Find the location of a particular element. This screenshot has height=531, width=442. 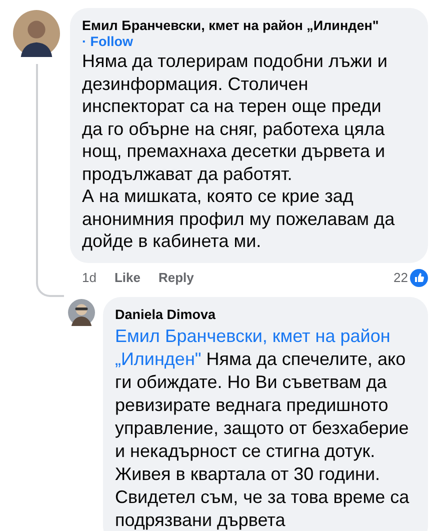

comment-action: Like is located at coordinates (127, 277).